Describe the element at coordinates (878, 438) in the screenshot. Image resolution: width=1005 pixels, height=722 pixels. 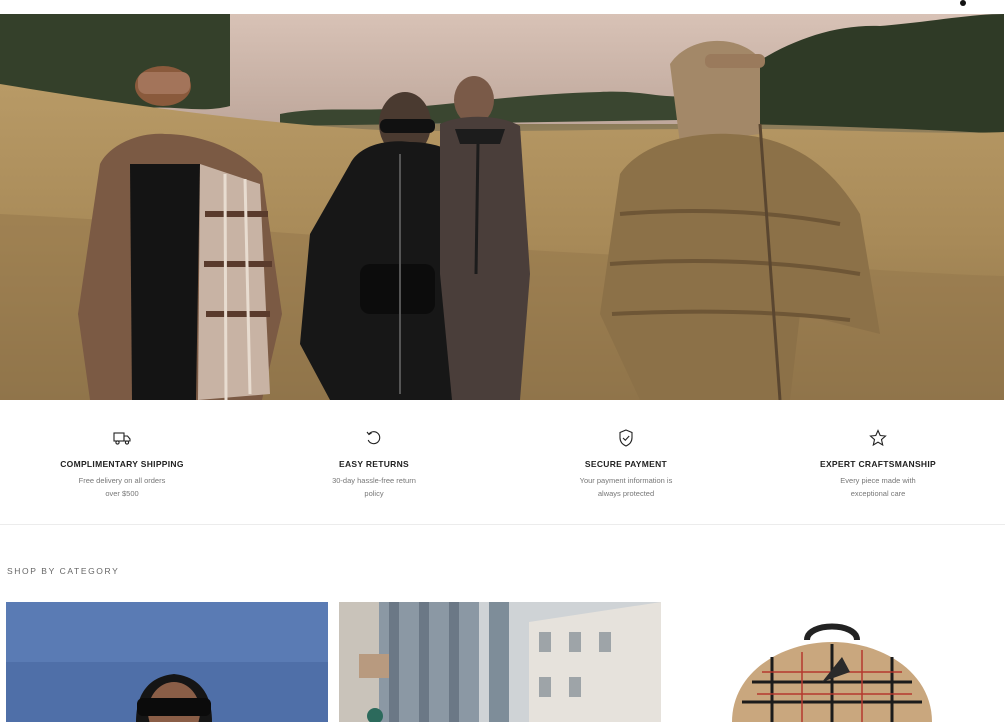
I see `star-icon` at that location.